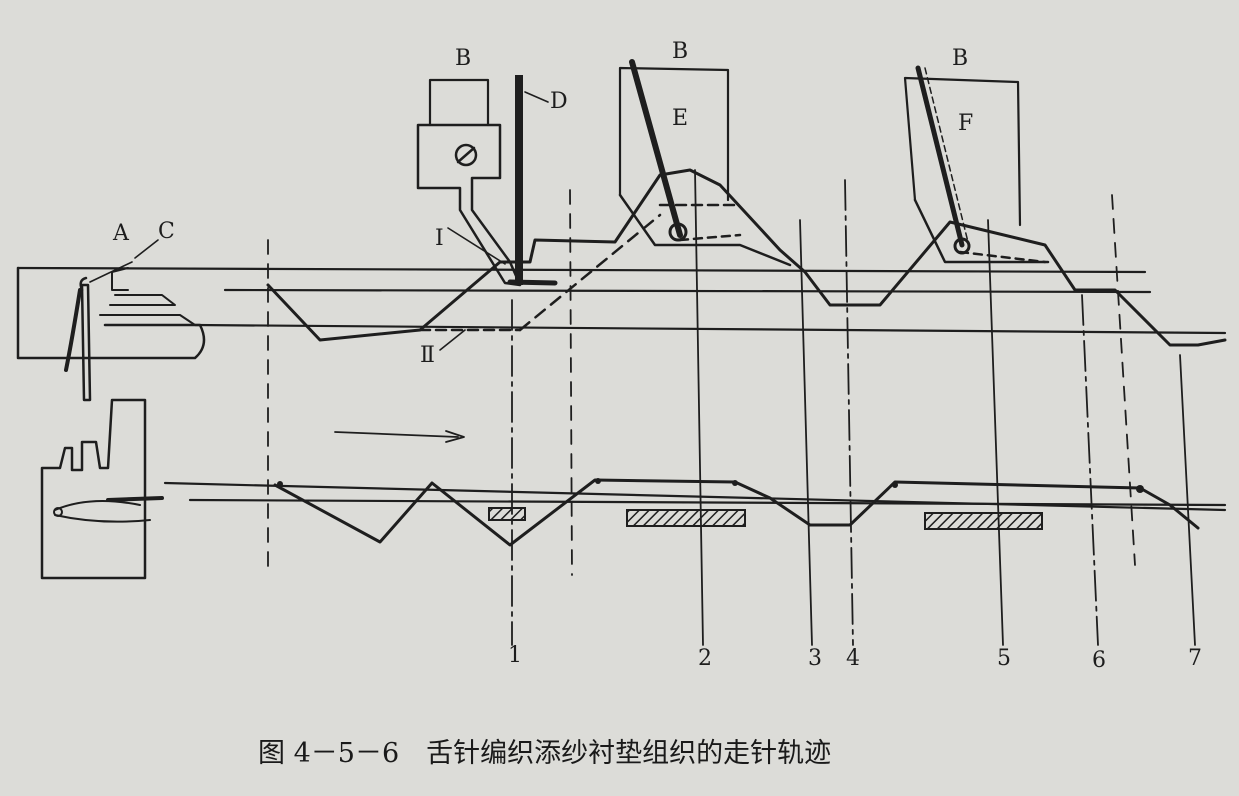 The width and height of the screenshot is (1239, 796). What do you see at coordinates (1004, 658) in the screenshot?
I see `position-5: 5` at bounding box center [1004, 658].